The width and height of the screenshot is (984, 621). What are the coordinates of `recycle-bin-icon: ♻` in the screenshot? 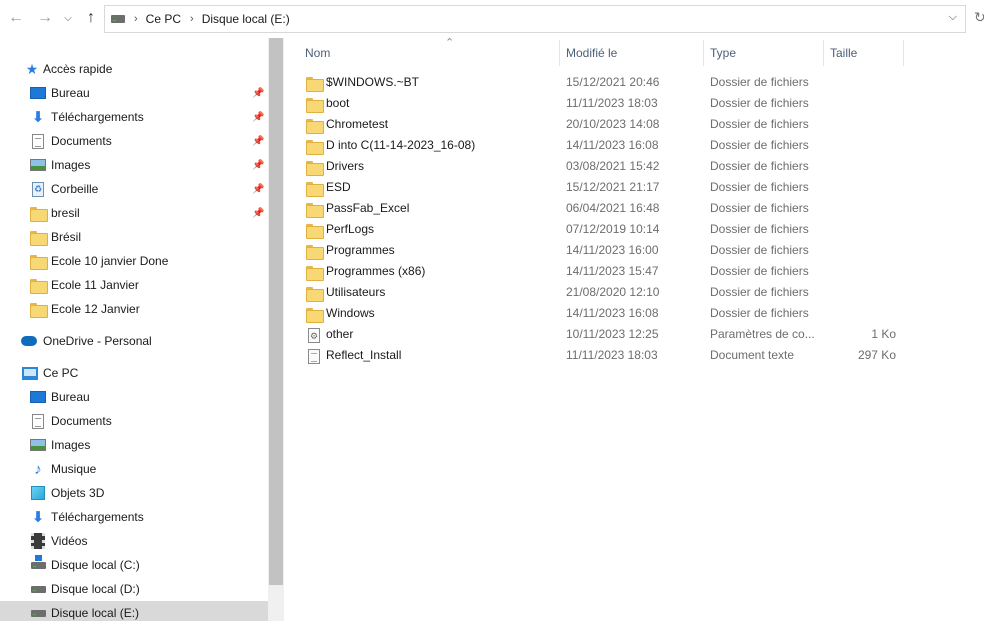 It's located at (38, 189).